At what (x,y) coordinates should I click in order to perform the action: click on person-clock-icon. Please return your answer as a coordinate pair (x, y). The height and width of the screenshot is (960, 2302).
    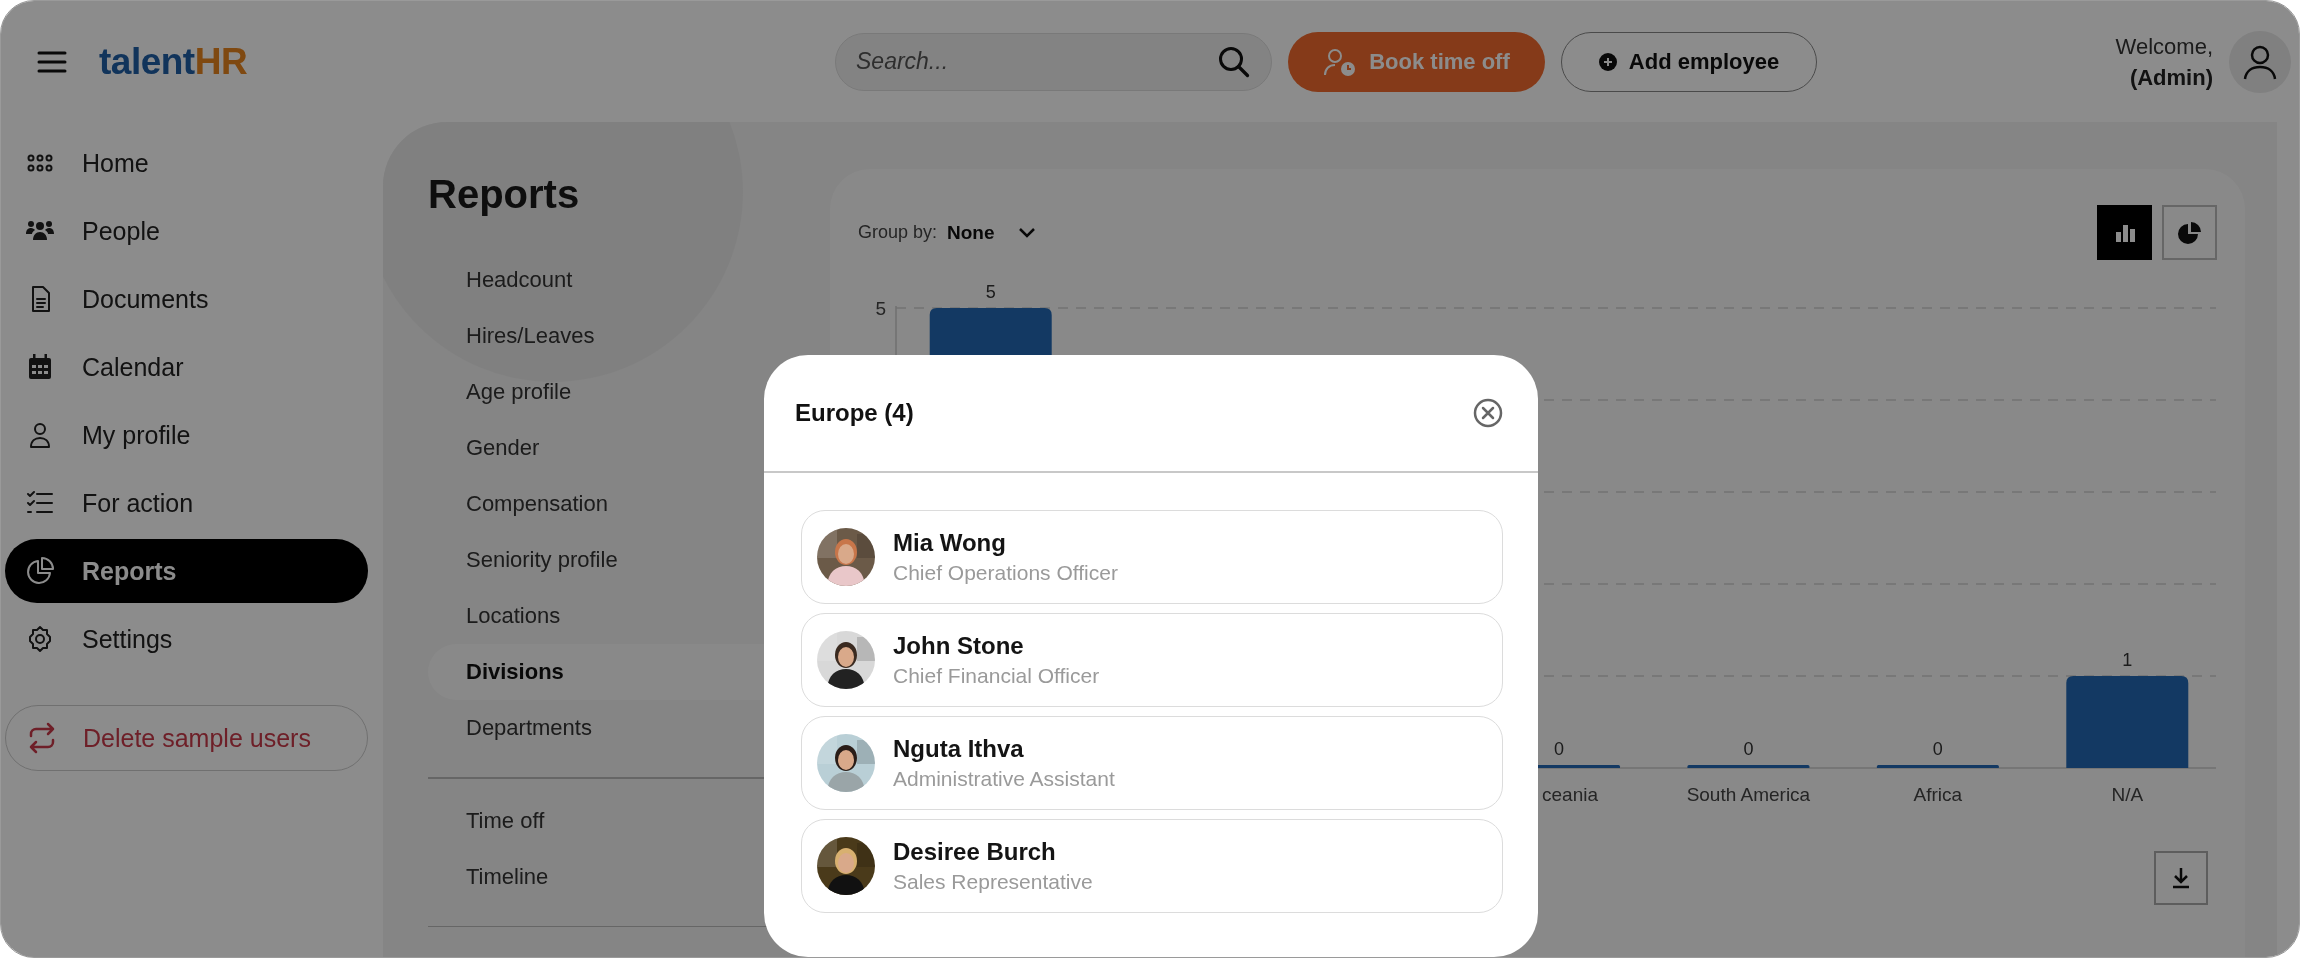
    Looking at the image, I should click on (1340, 61).